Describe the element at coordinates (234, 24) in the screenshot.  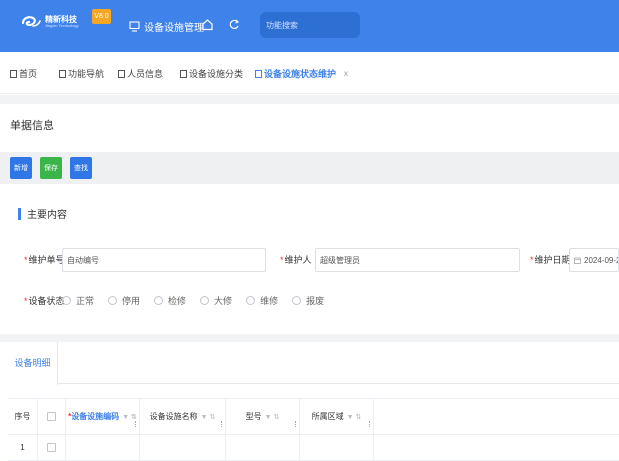
I see `refresh-icon` at that location.